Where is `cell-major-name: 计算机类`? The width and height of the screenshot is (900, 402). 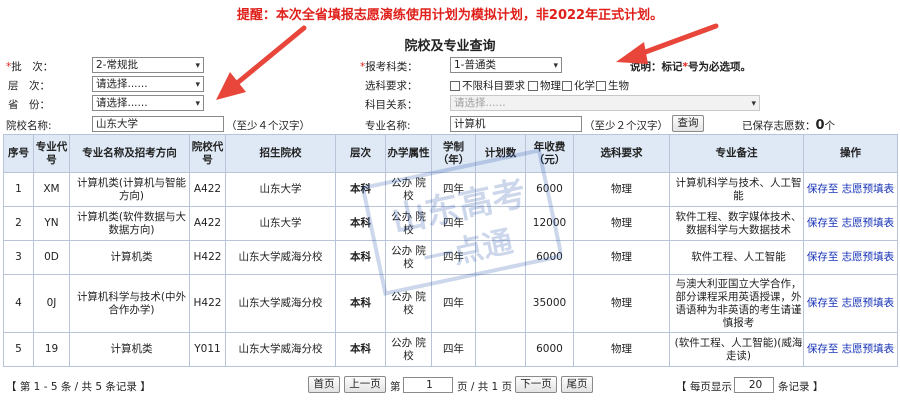 cell-major-name: 计算机类 is located at coordinates (129, 349).